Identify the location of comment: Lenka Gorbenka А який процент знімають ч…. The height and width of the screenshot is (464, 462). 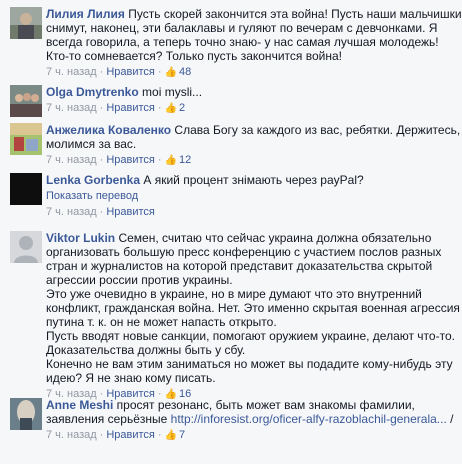
(231, 196).